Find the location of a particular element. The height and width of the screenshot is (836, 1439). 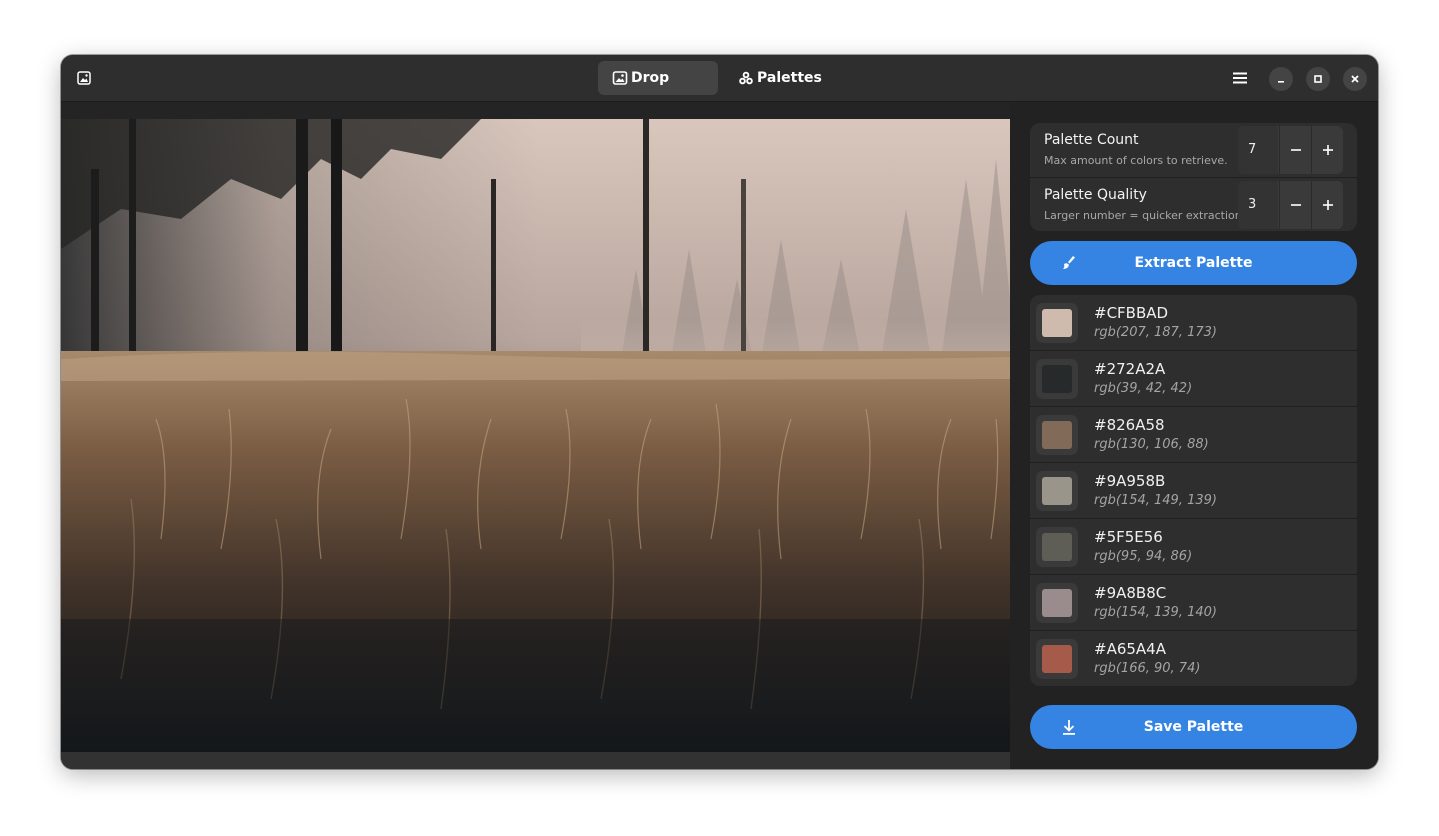

palette-quality-increment-button is located at coordinates (1327, 205).